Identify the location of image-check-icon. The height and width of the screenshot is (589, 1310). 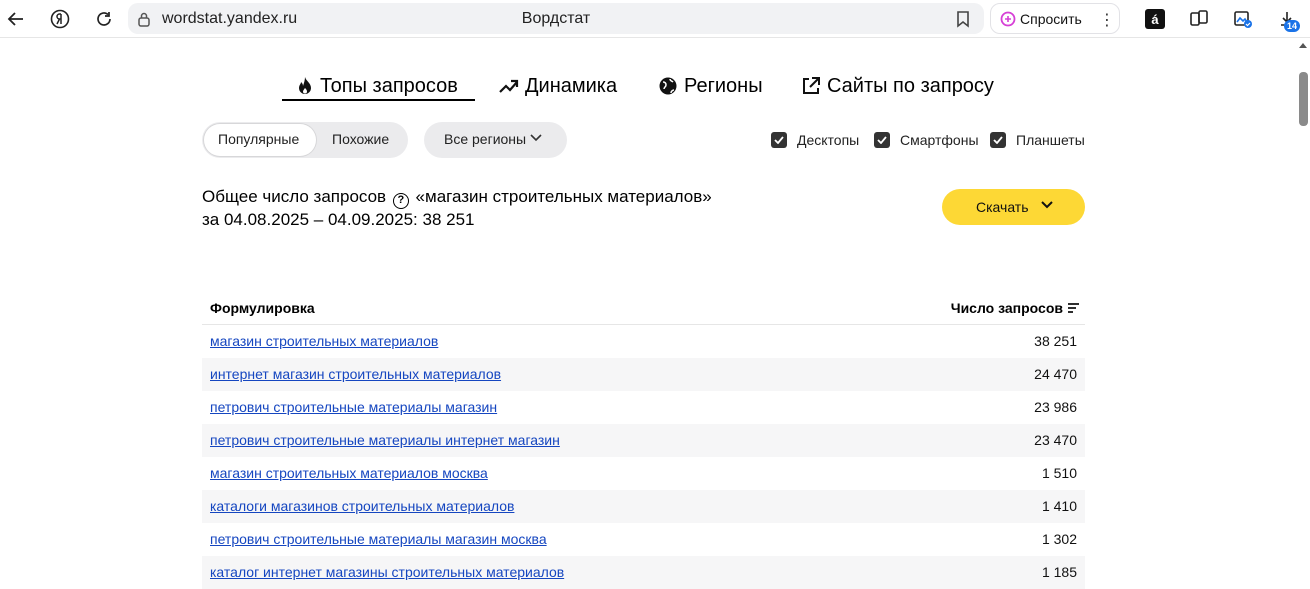
(1243, 19).